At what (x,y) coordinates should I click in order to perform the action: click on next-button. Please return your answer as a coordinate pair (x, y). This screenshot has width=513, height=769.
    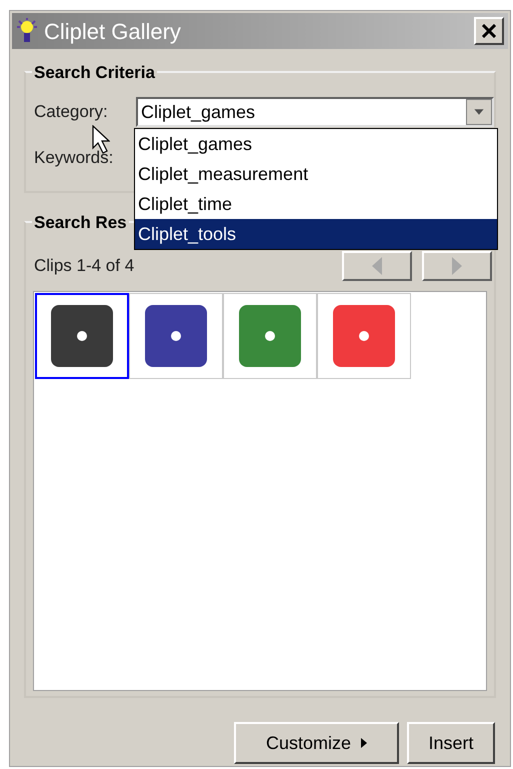
    Looking at the image, I should click on (457, 266).